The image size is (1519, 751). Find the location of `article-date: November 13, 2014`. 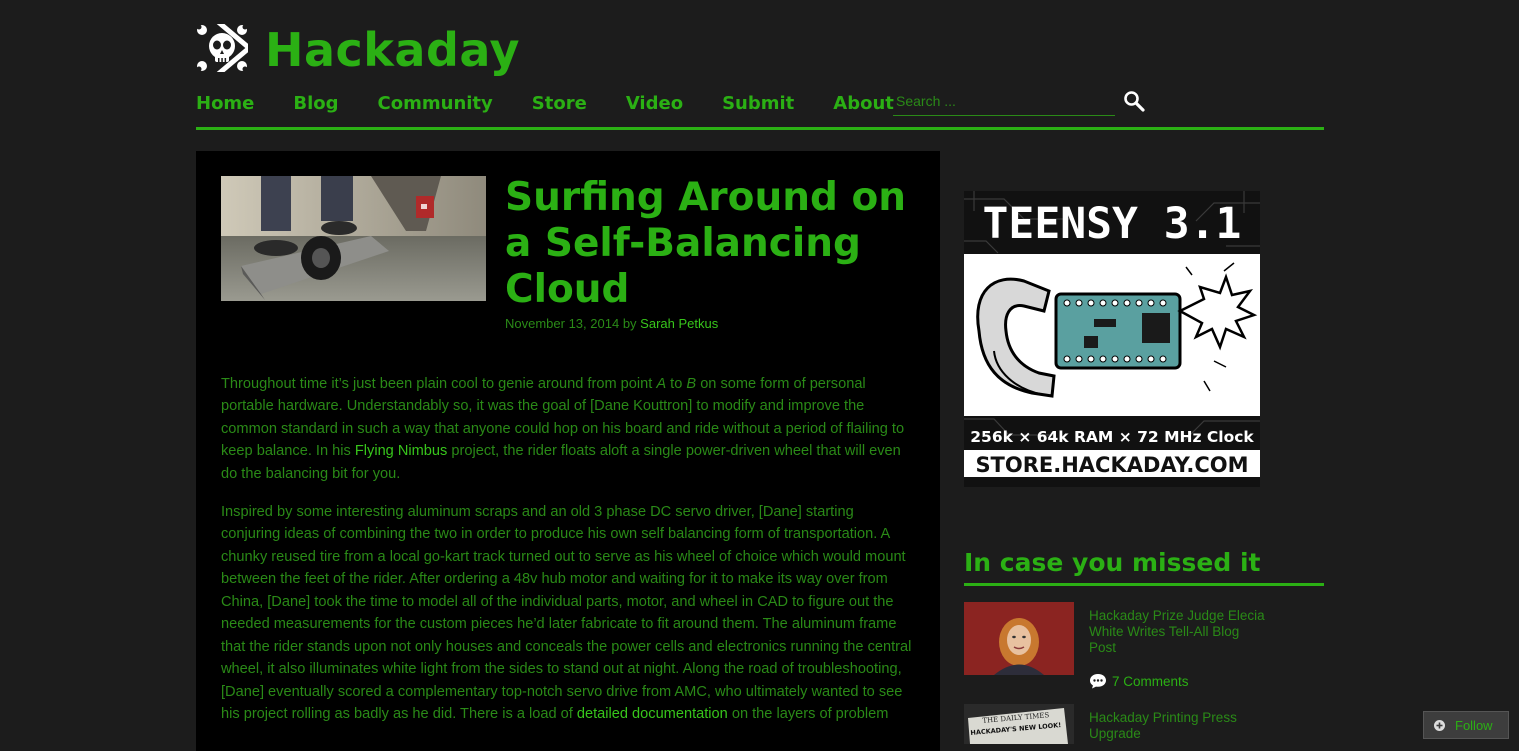

article-date: November 13, 2014 is located at coordinates (562, 323).